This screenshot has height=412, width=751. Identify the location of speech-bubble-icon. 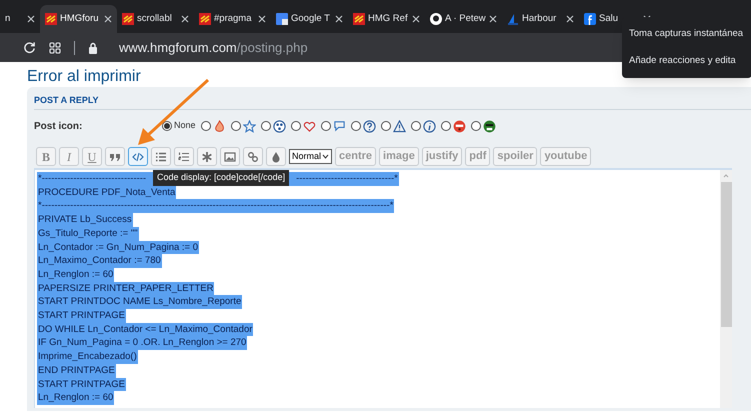
(339, 126).